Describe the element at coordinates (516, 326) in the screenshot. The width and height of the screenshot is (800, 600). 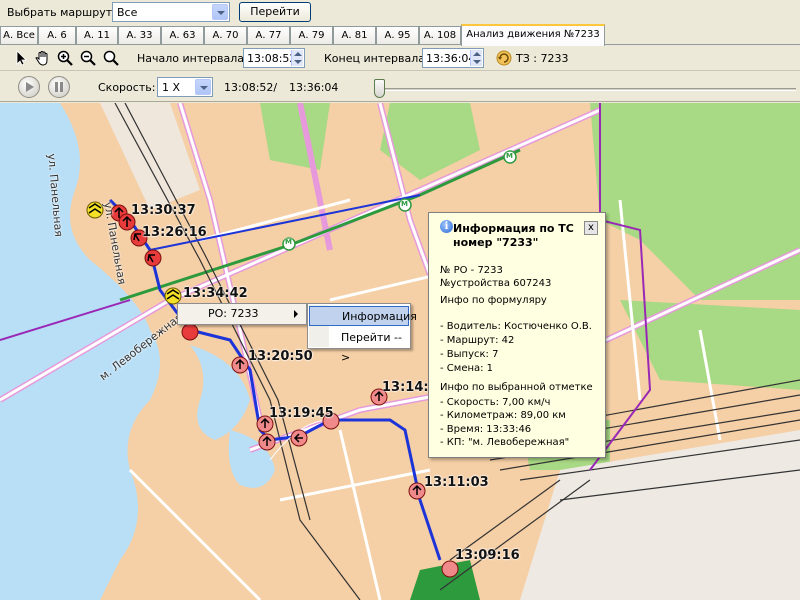
I see `info-line: - Водитель: Костюченко О.В.` at that location.